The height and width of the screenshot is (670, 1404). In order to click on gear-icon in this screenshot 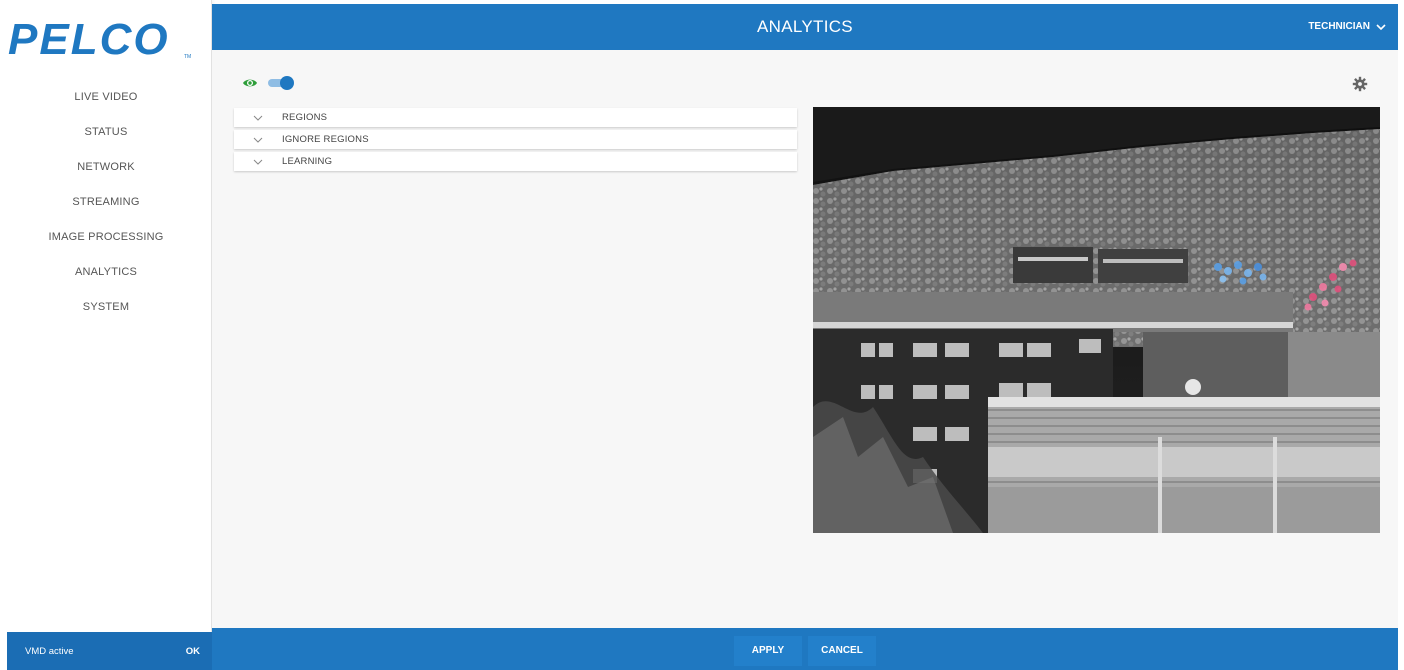, I will do `click(1360, 84)`.